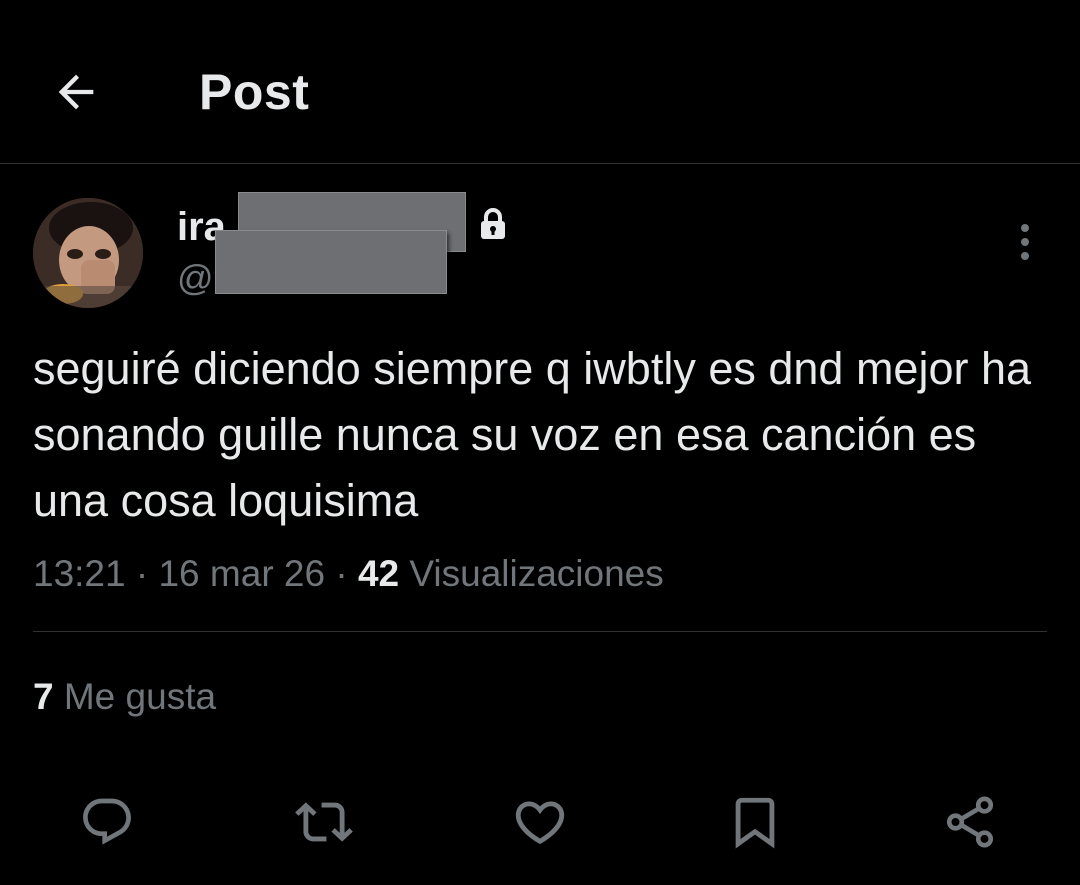  I want to click on arrow-left-icon, so click(76, 92).